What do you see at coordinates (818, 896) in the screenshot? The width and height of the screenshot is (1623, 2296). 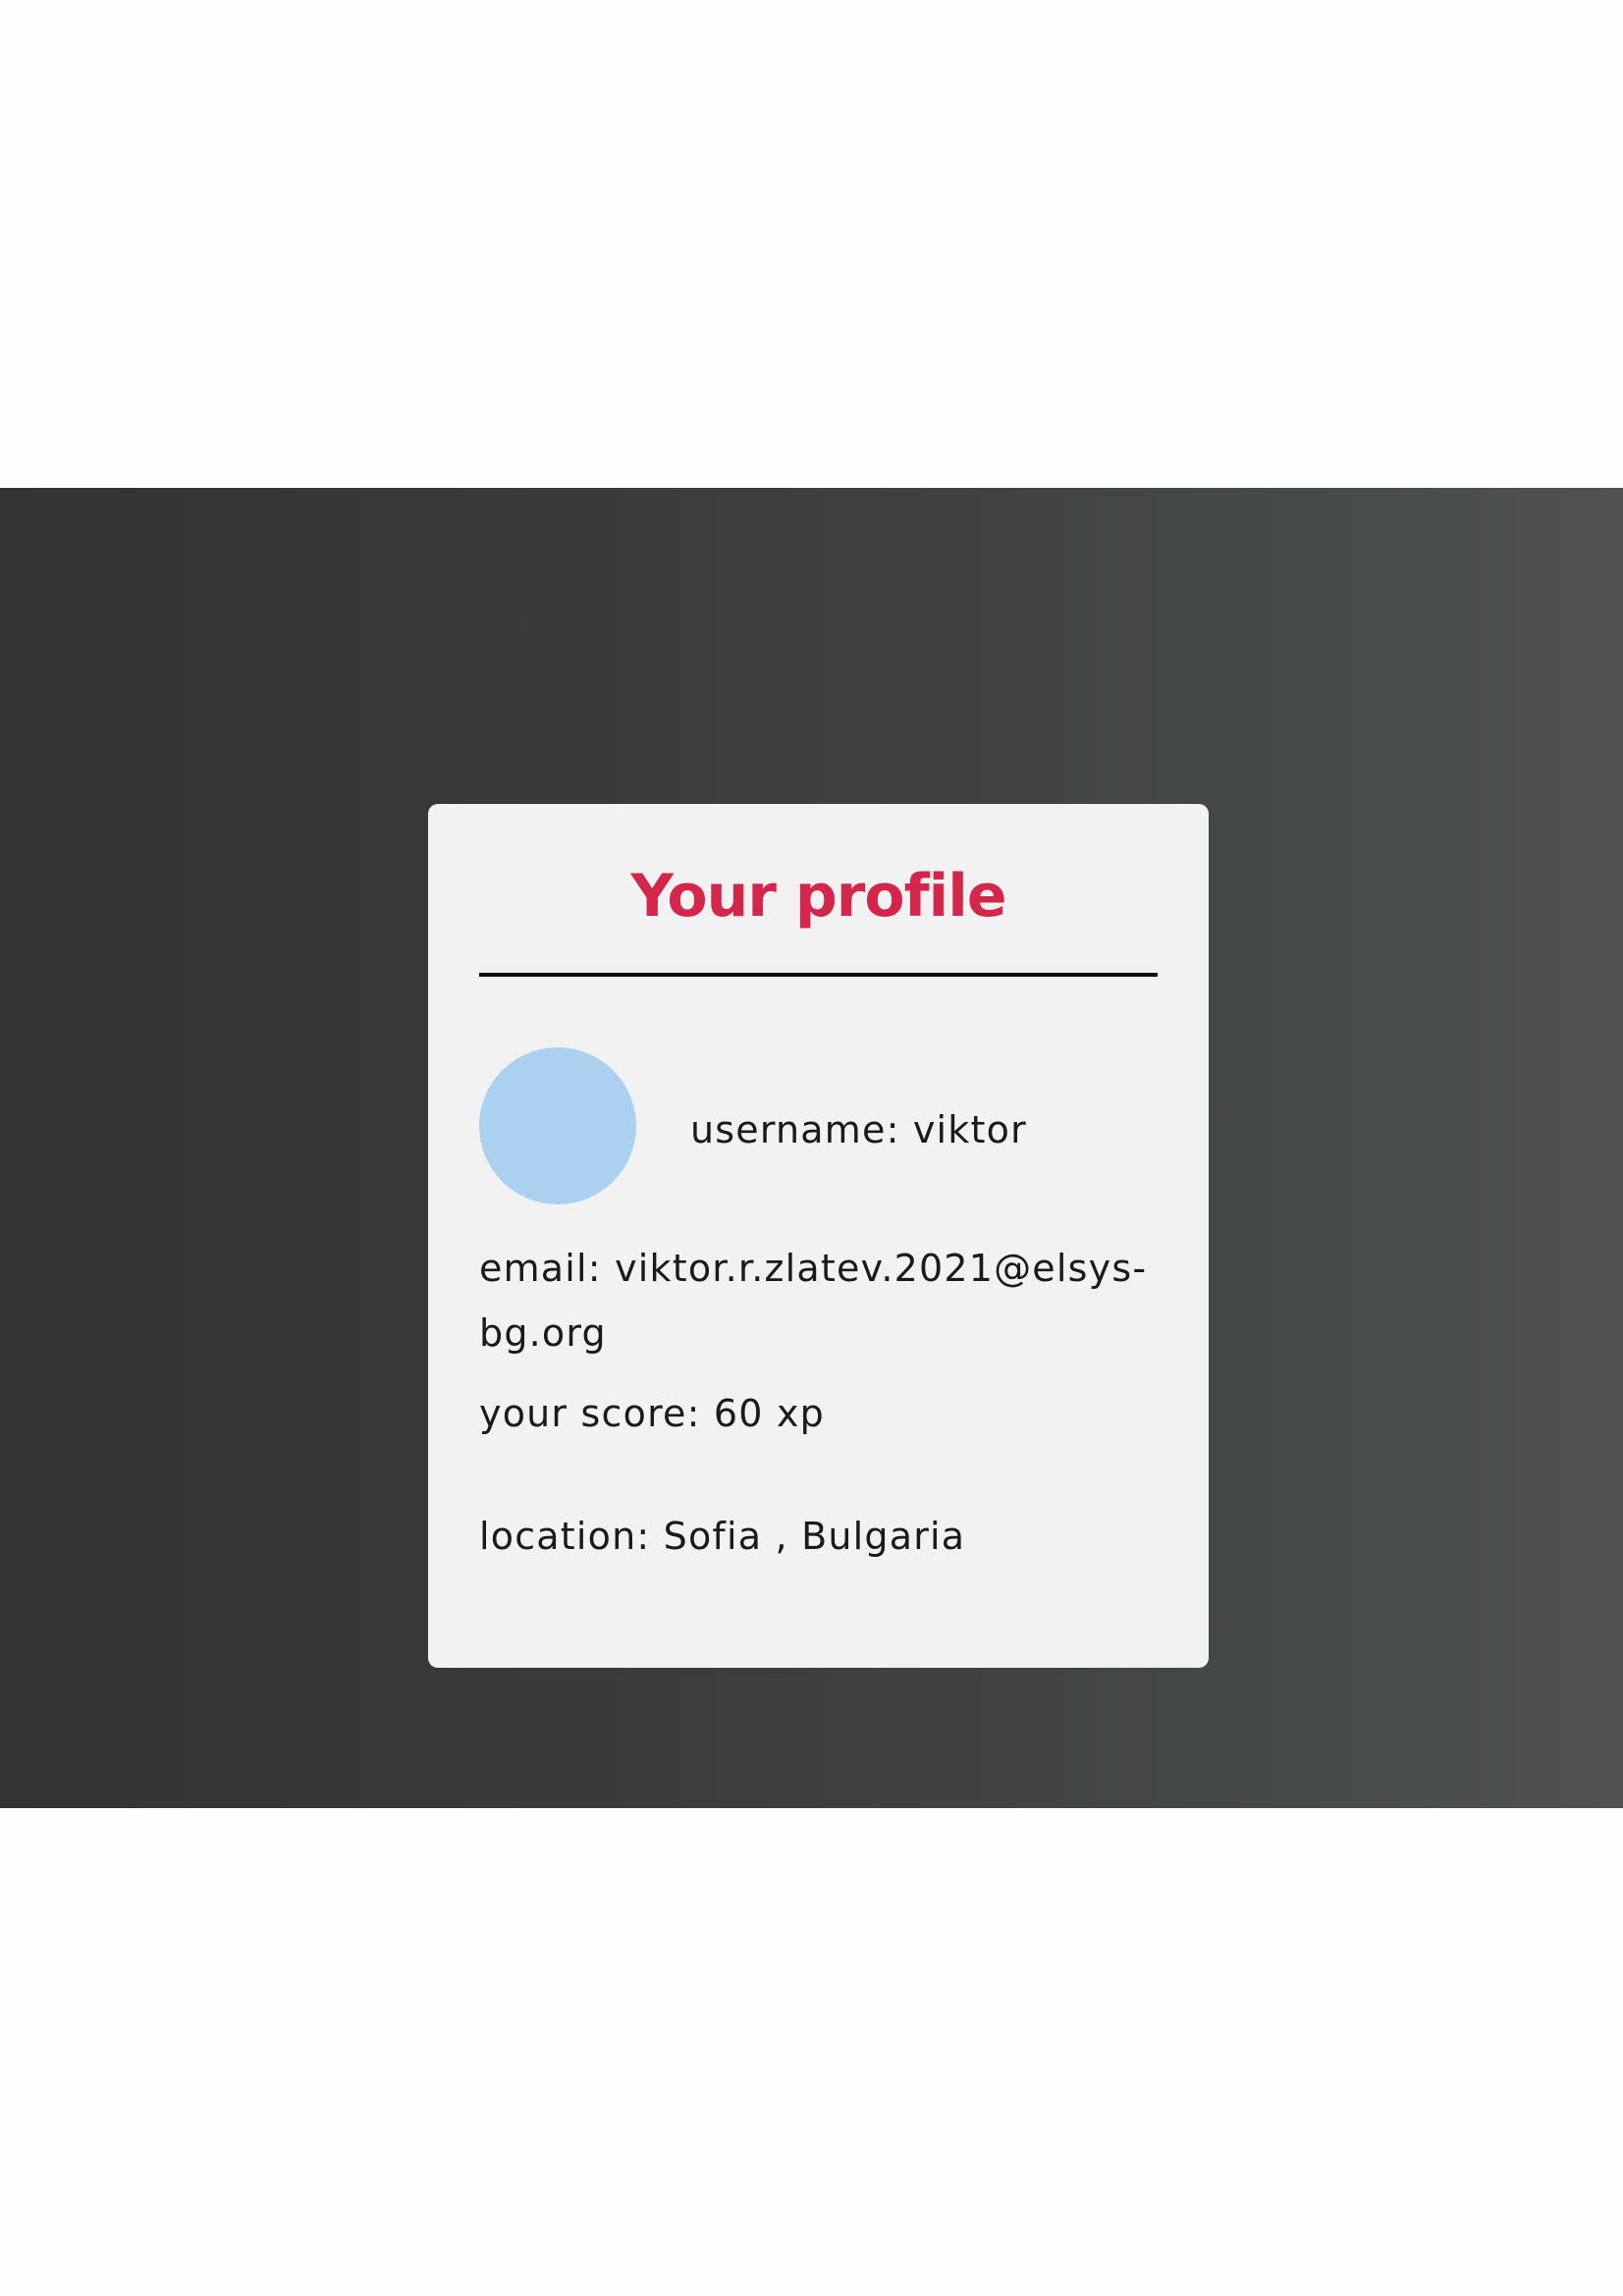 I see `page-title: Your profile` at bounding box center [818, 896].